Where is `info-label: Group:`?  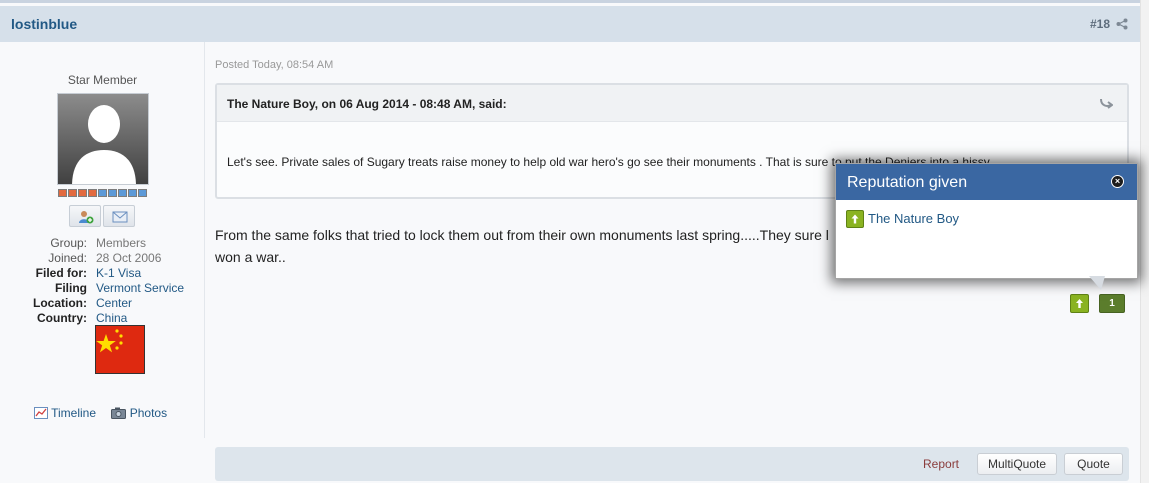 info-label: Group: is located at coordinates (68, 243).